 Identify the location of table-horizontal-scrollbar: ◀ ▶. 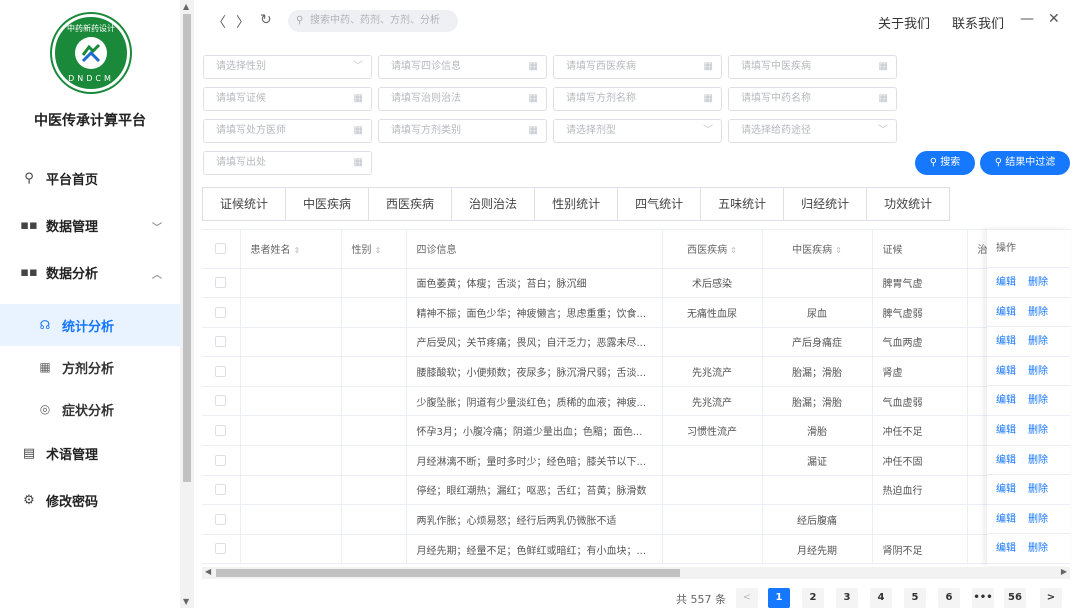
(636, 573).